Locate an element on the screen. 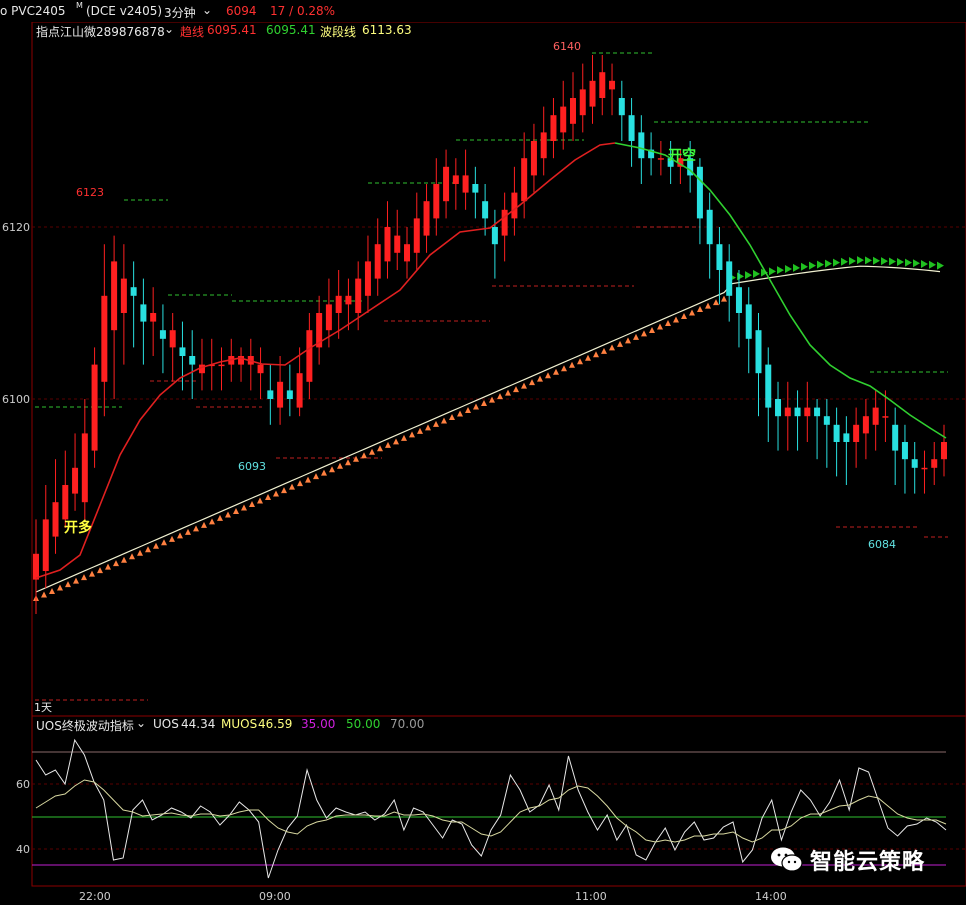 This screenshot has width=966, height=905. level-70-value: 70.00 is located at coordinates (407, 724).